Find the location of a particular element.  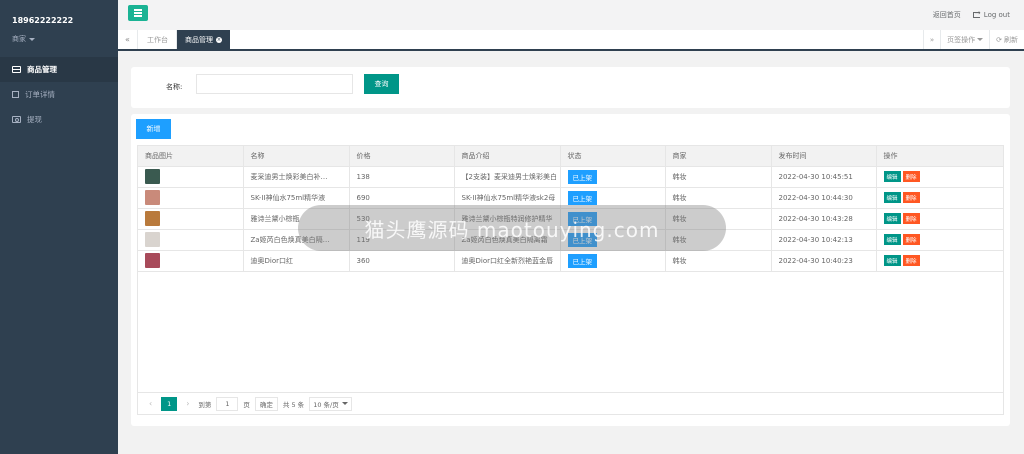

double-chevron-left-icon: « is located at coordinates (127, 39).